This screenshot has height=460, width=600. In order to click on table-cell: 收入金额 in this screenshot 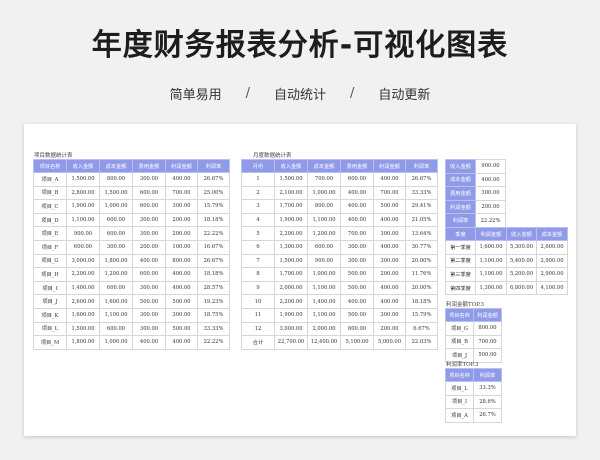, I will do `click(460, 166)`.